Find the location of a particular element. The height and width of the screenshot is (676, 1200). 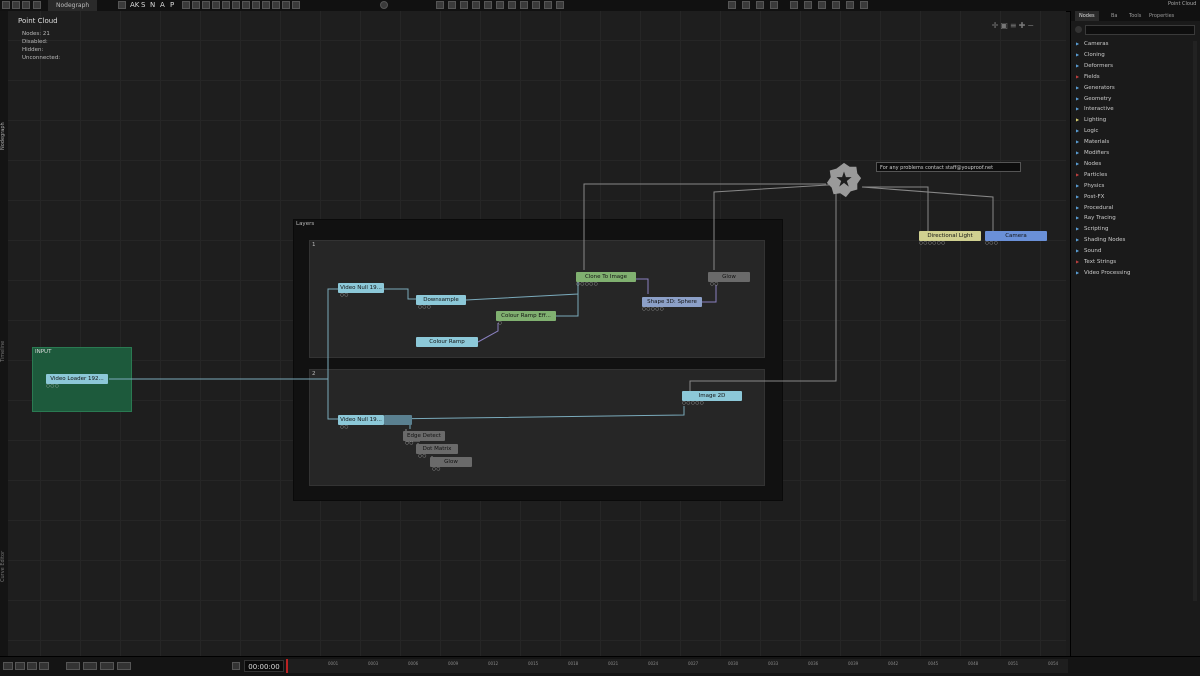

window-icon is located at coordinates (37, 5).